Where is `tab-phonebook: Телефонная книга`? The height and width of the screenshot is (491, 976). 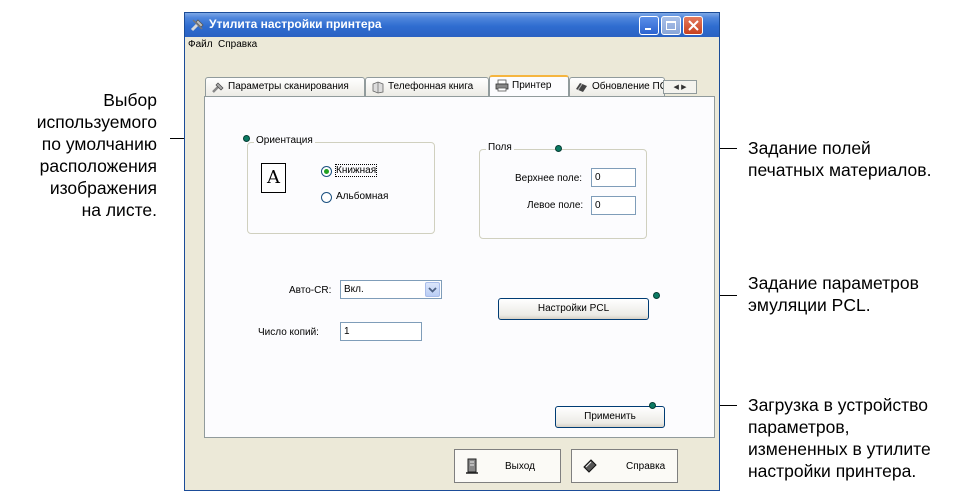
tab-phonebook: Телефонная книга is located at coordinates (427, 86).